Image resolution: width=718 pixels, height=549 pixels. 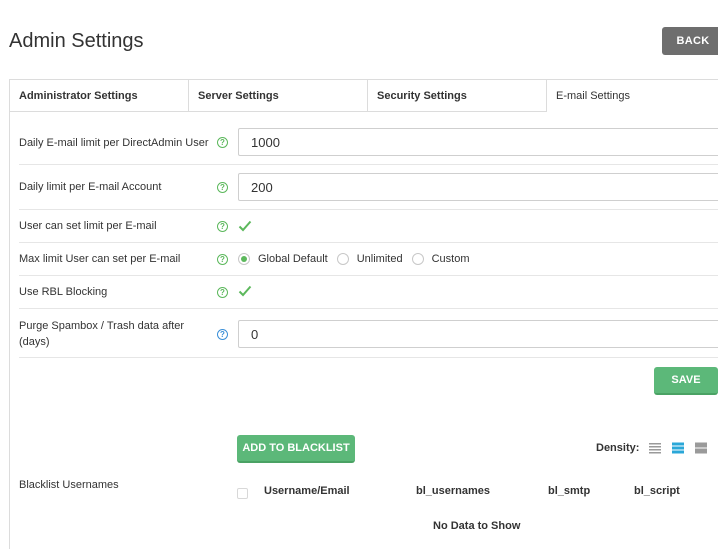 I want to click on column-header-bl-usernames: bl_usernames, so click(x=453, y=491).